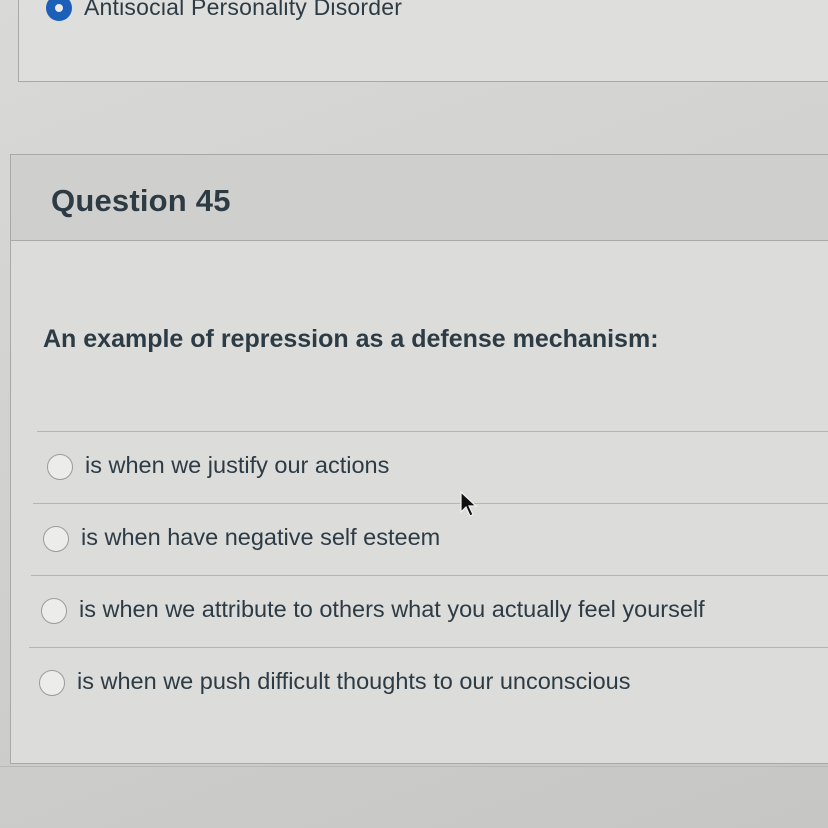 The width and height of the screenshot is (828, 828). Describe the element at coordinates (59, 10) in the screenshot. I see `radio-selected-icon` at that location.